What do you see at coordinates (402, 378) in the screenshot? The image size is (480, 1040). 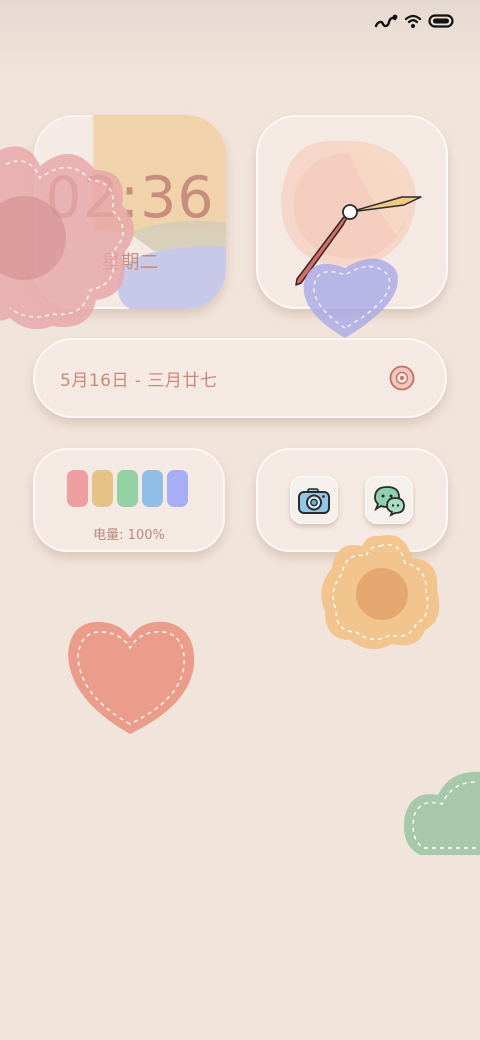 I see `cd-icon` at bounding box center [402, 378].